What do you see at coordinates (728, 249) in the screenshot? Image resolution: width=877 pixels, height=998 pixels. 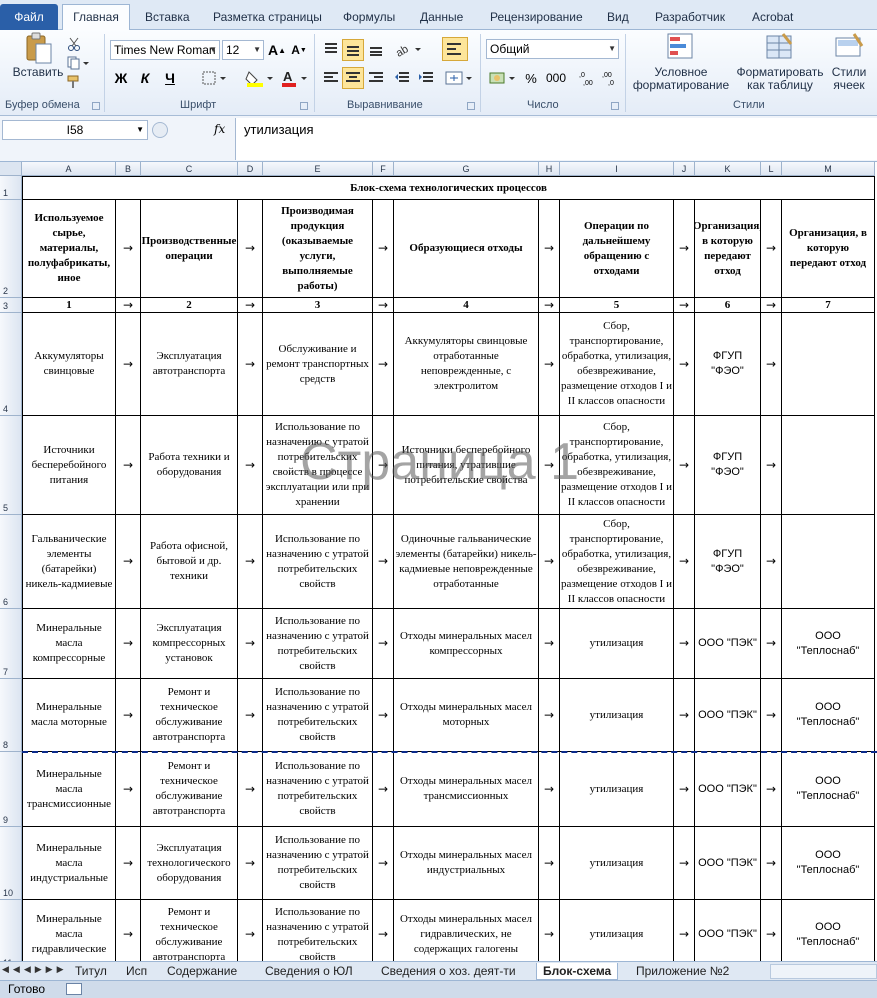 I see `table-cell: Организация, в которую передают отход` at bounding box center [728, 249].